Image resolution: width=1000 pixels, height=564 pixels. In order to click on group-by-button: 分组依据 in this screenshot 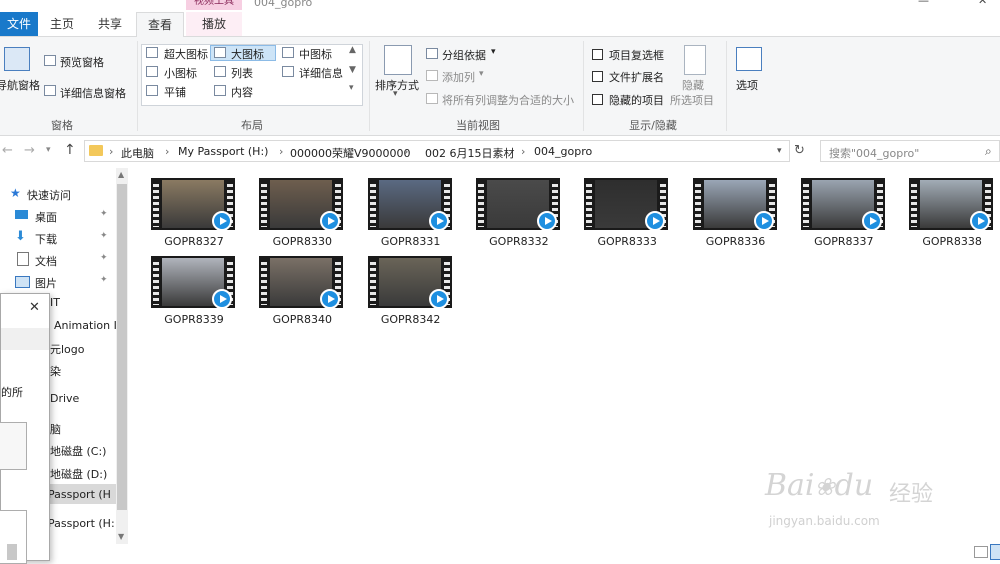, I will do `click(464, 55)`.